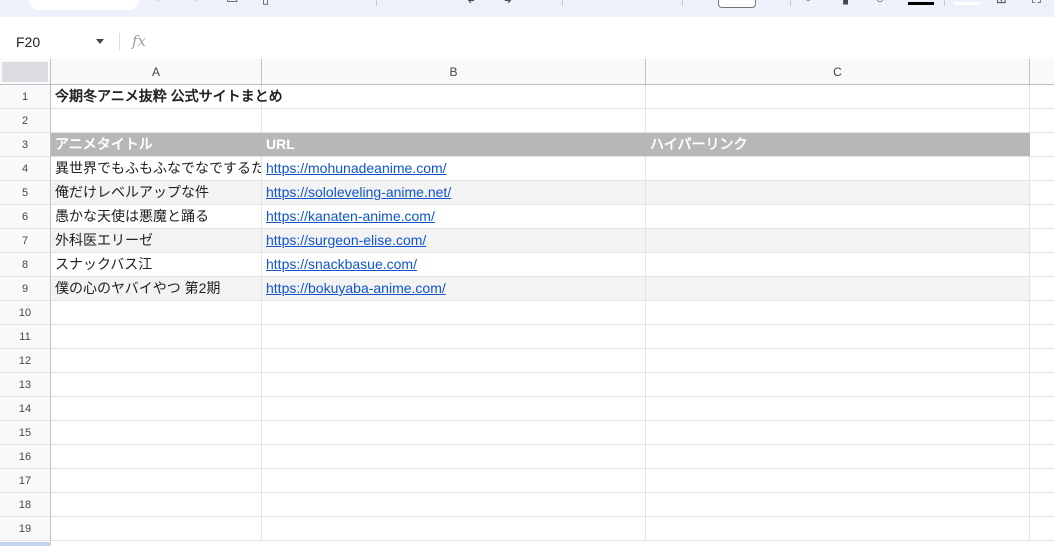 This screenshot has height=546, width=1054. I want to click on cell-c8, so click(838, 265).